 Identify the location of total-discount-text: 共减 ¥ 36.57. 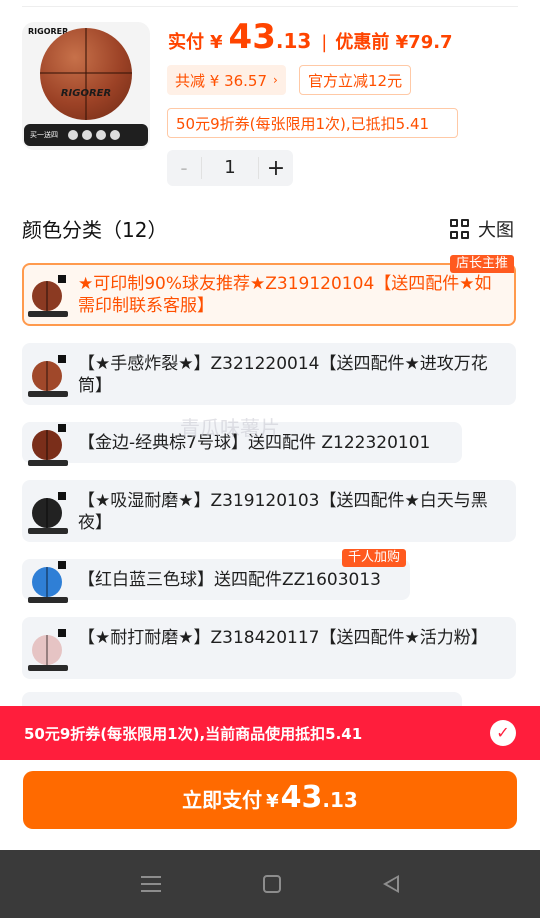
(221, 80).